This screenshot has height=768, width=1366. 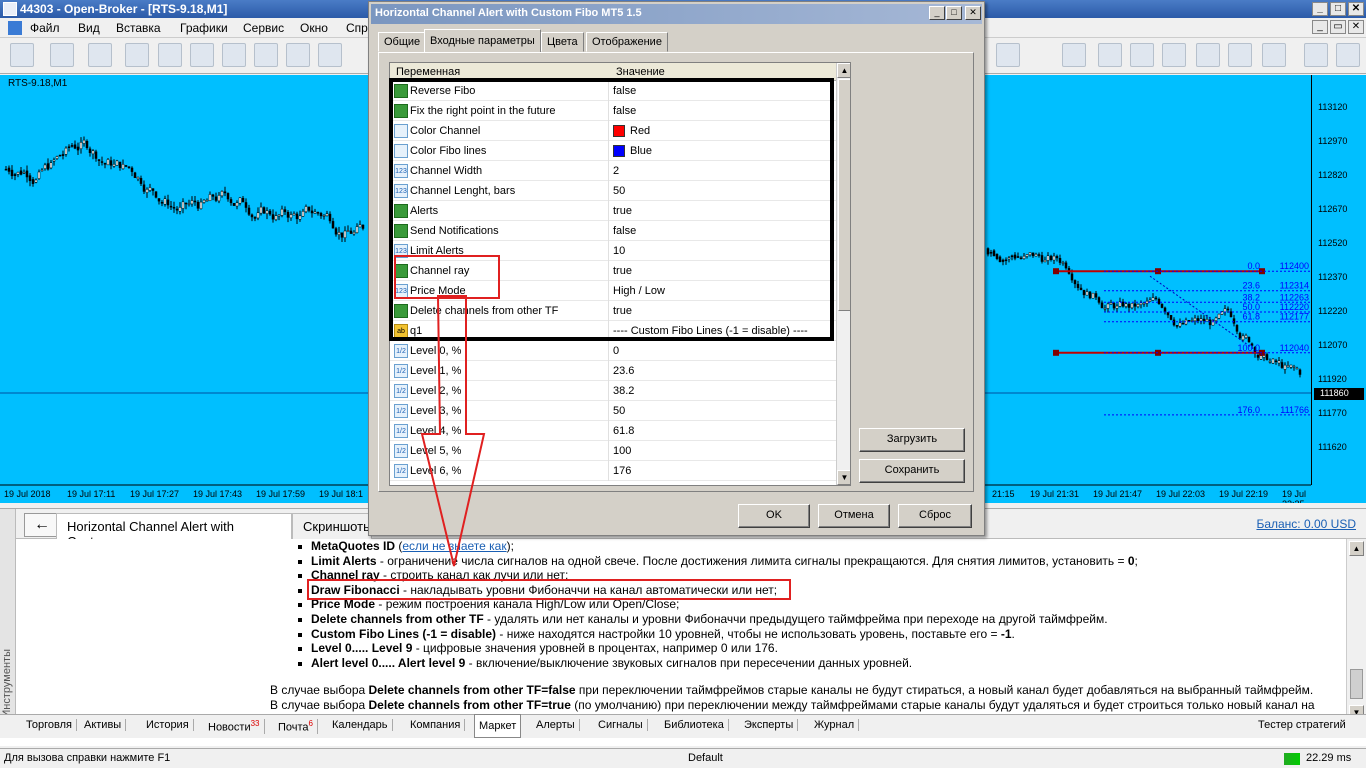 I want to click on reset-button: Сброс, so click(x=935, y=516).